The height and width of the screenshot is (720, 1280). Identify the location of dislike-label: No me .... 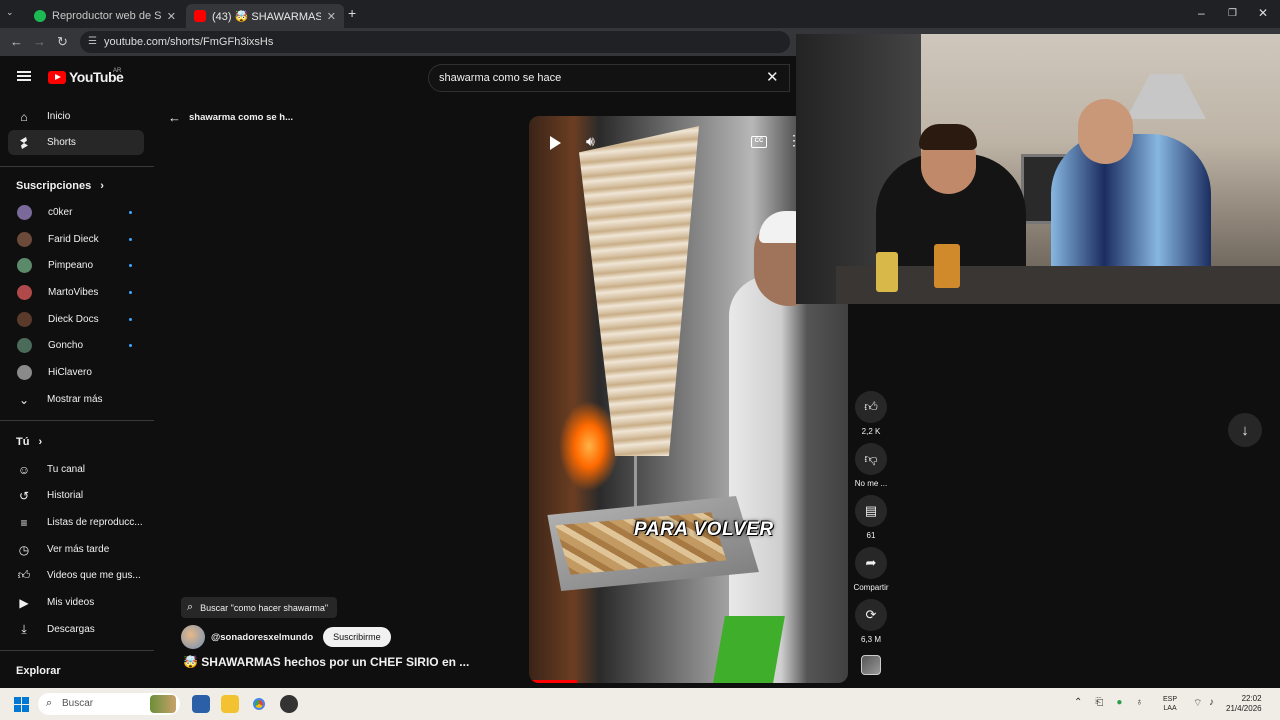
(871, 483).